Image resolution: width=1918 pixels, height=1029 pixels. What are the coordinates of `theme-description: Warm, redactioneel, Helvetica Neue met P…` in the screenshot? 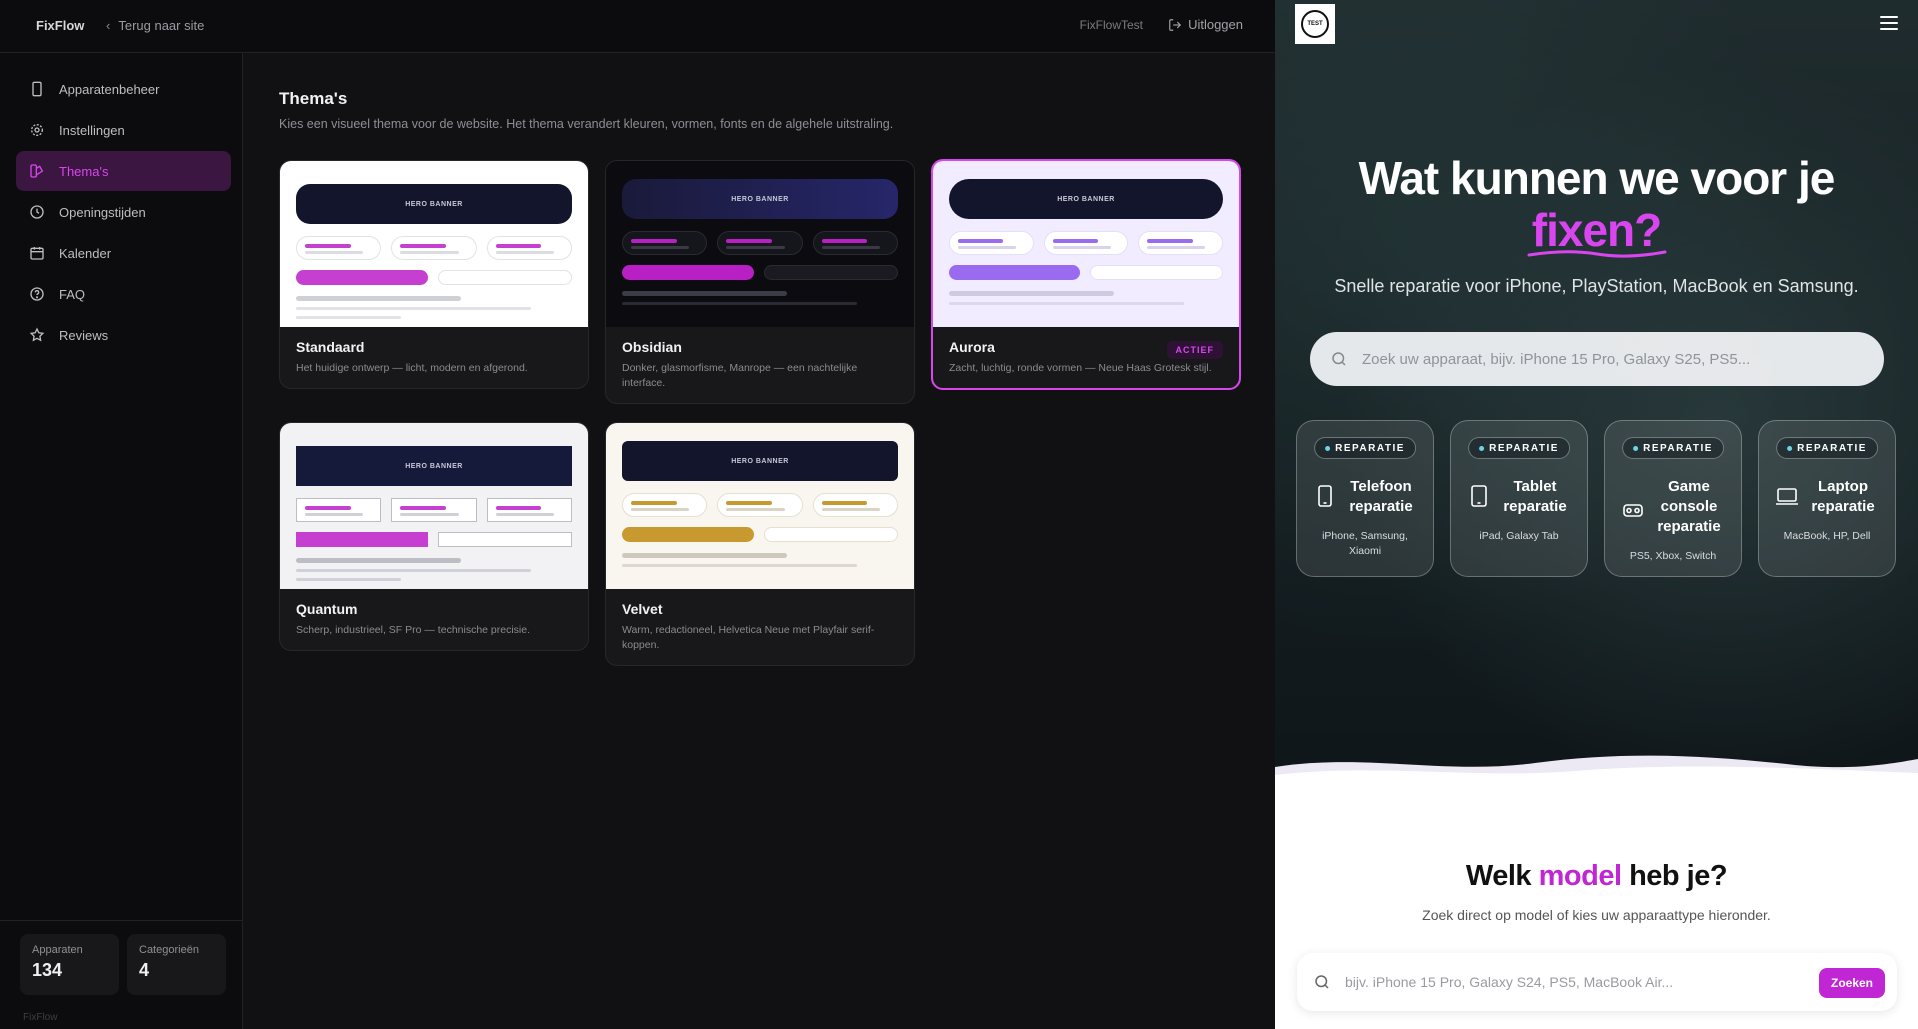 It's located at (748, 637).